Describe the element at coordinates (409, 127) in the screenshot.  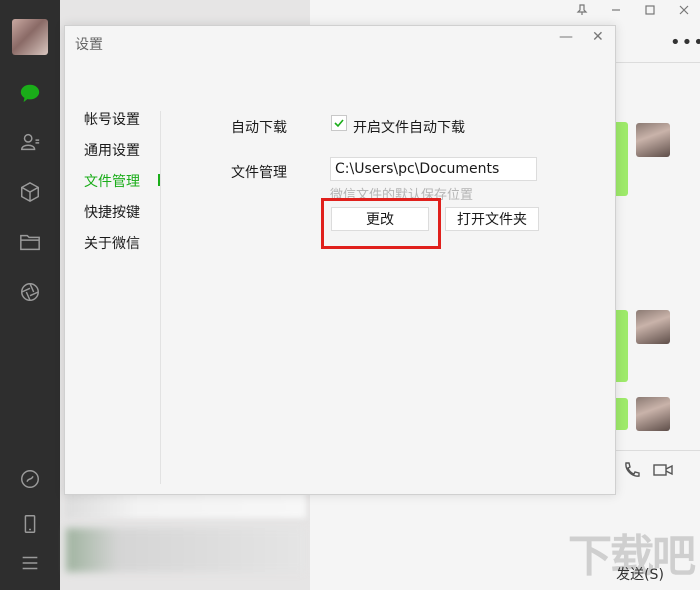
I see `auto-download-checkbox-label: 开启文件自动下载` at that location.